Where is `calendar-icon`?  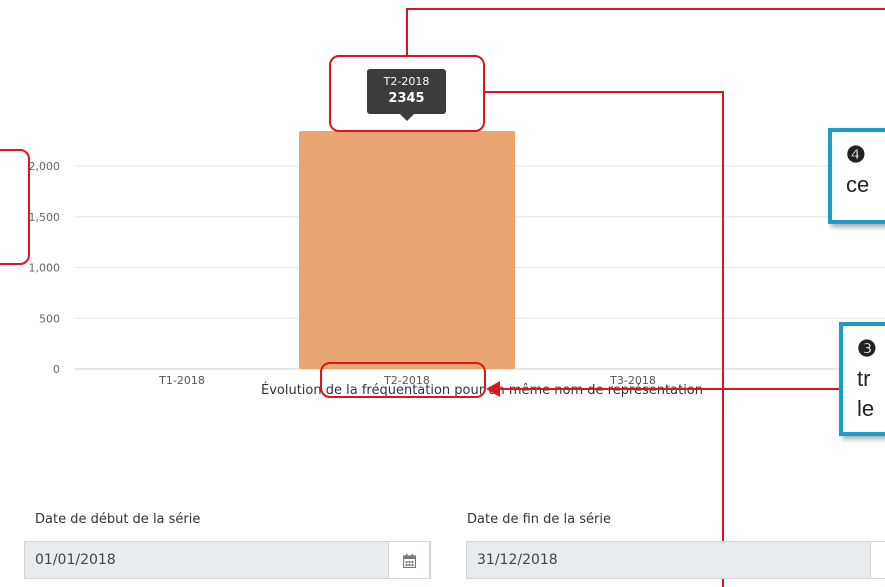
calendar-icon is located at coordinates (409, 561).